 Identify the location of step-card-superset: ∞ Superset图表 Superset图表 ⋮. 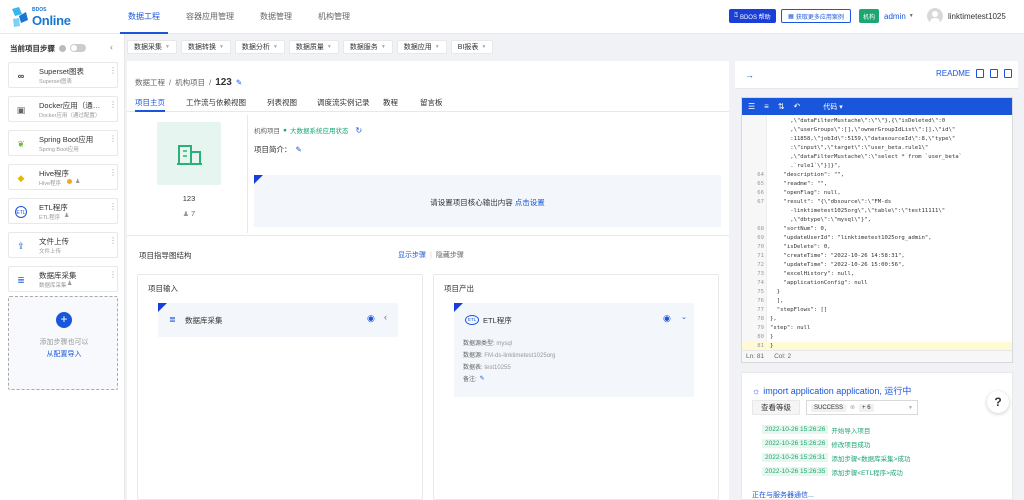
(63, 75).